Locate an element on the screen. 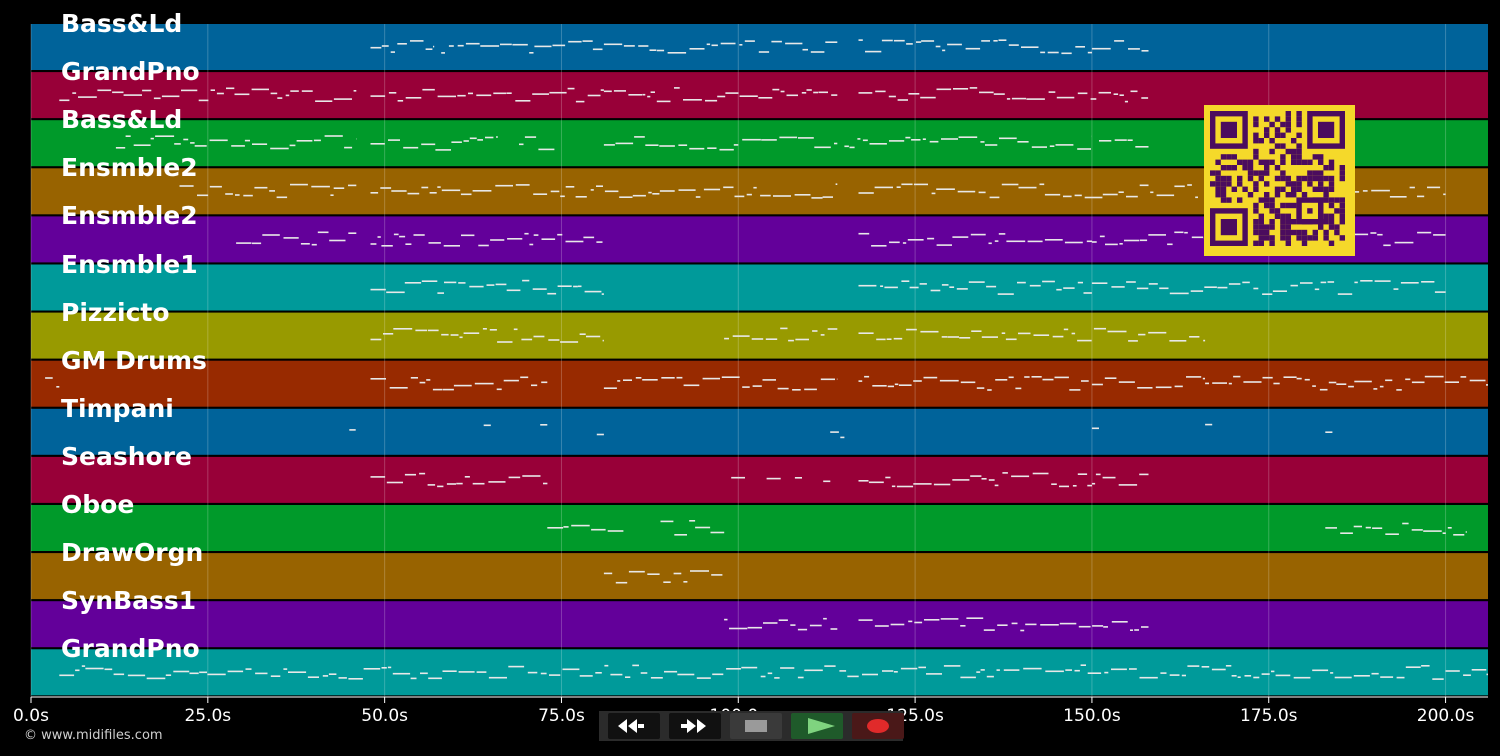  time-tick-label: 175.0s is located at coordinates (1268, 716).